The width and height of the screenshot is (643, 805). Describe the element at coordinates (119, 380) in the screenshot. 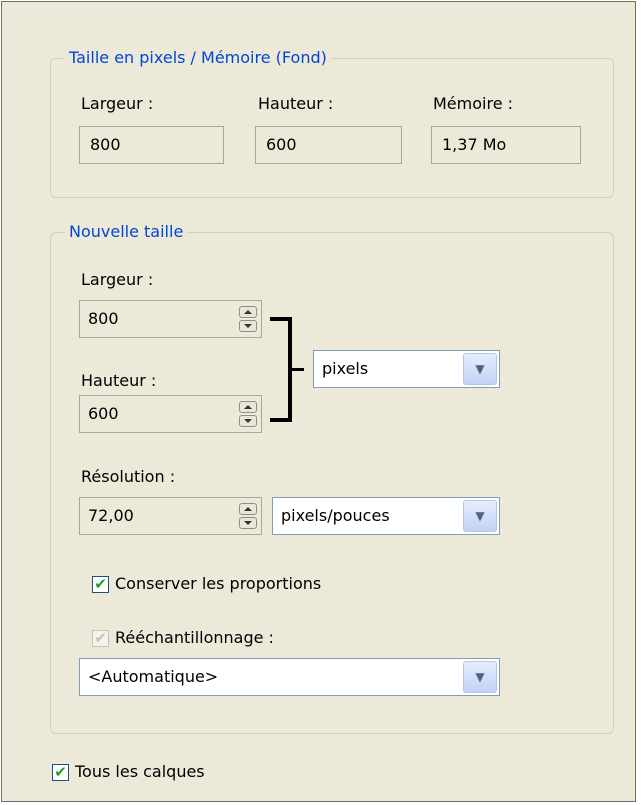

I see `new-height-label: Hauteur :` at that location.